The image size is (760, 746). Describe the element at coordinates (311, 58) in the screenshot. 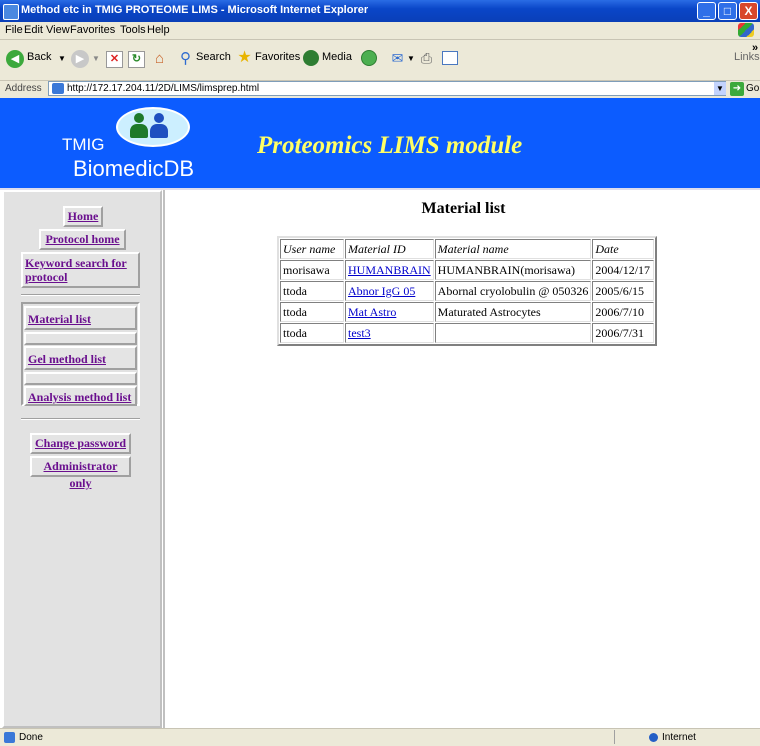

I see `media-icon` at that location.